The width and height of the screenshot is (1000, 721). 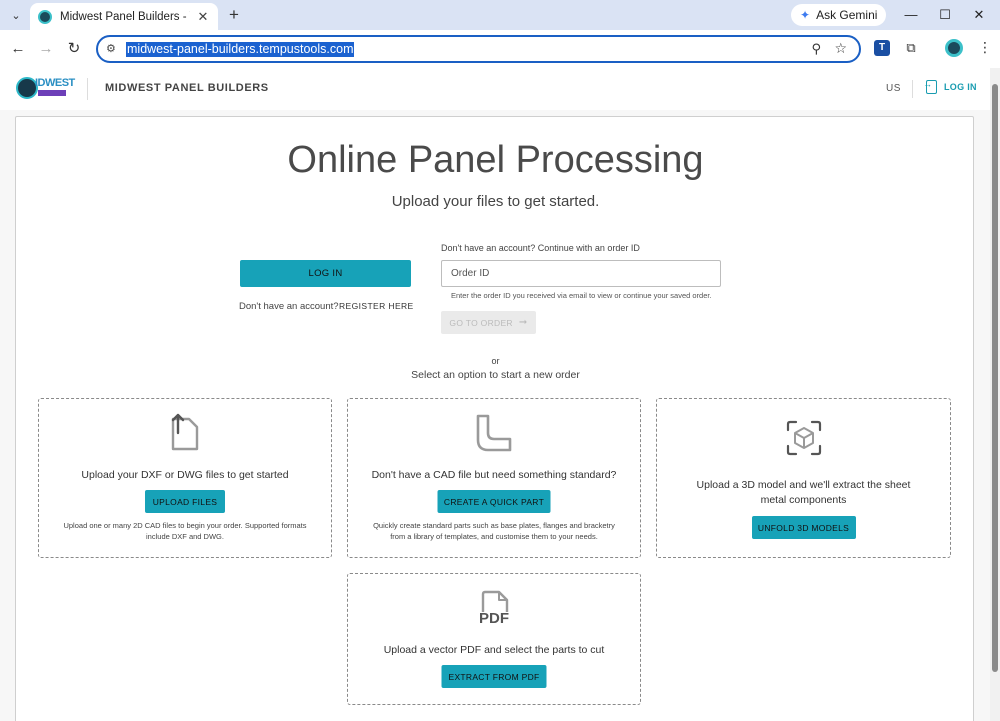 What do you see at coordinates (203, 17) in the screenshot?
I see `tab-close-icon: ✕` at bounding box center [203, 17].